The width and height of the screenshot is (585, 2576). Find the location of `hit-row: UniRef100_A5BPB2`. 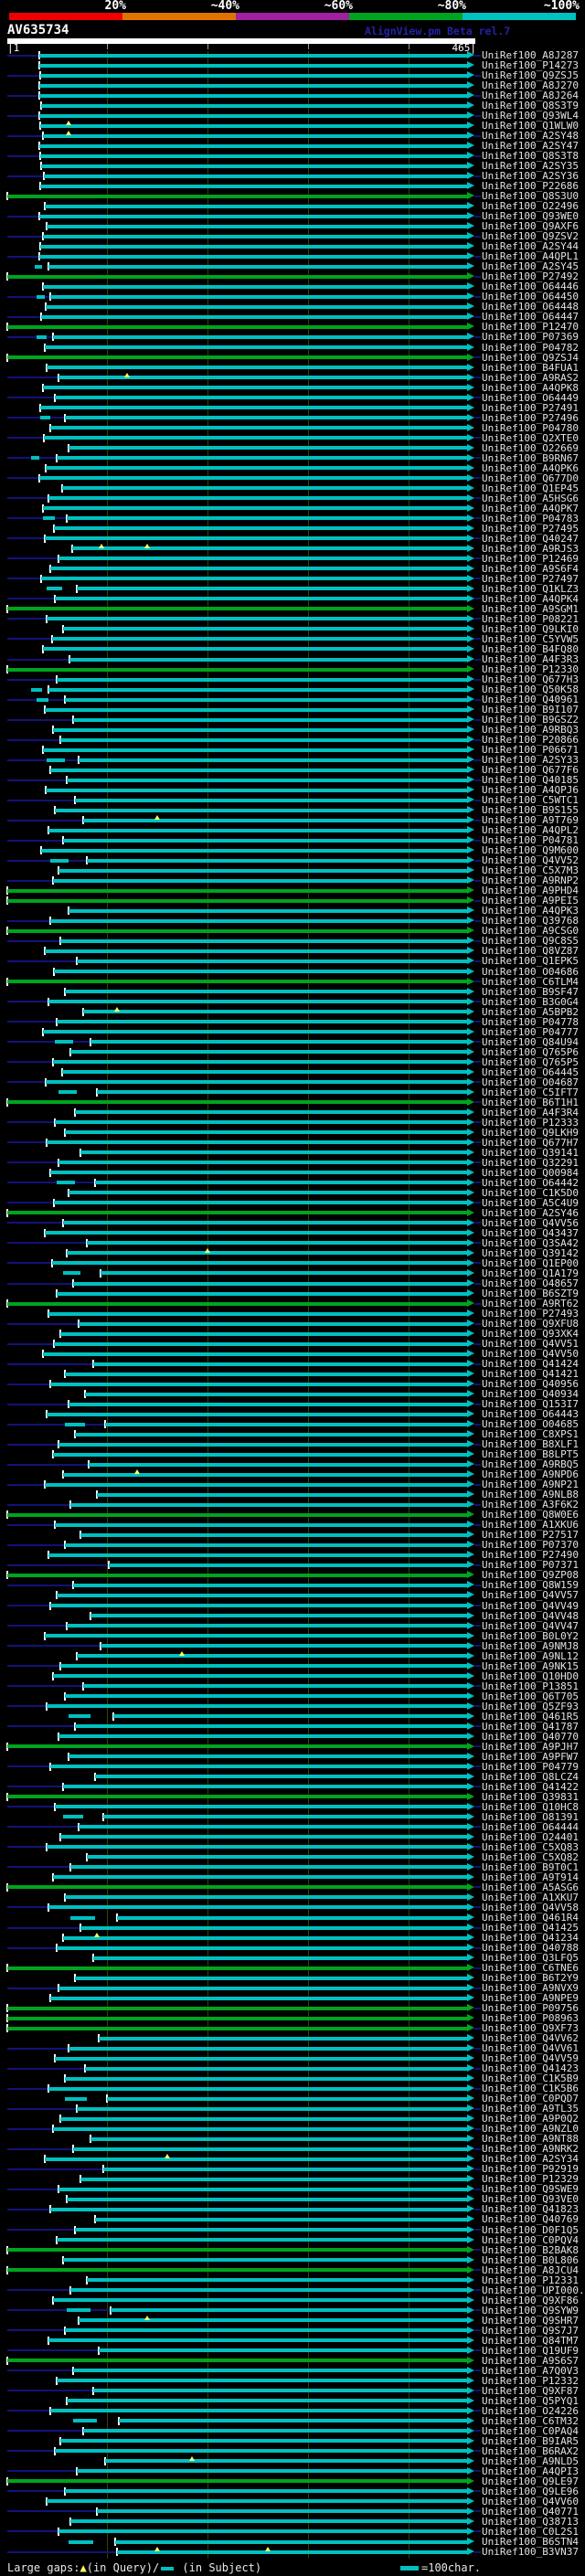

hit-row: UniRef100_A5BPB2 is located at coordinates (293, 1011).